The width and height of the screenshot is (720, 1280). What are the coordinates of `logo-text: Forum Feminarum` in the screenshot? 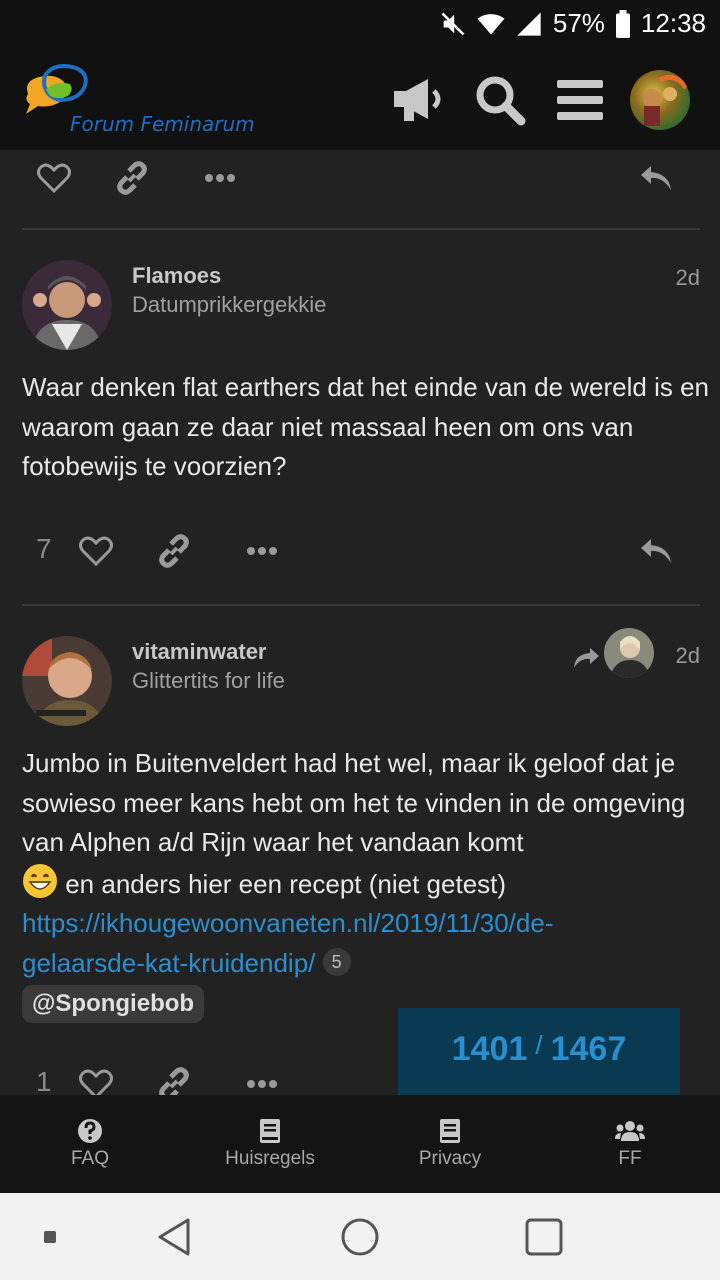 It's located at (162, 124).